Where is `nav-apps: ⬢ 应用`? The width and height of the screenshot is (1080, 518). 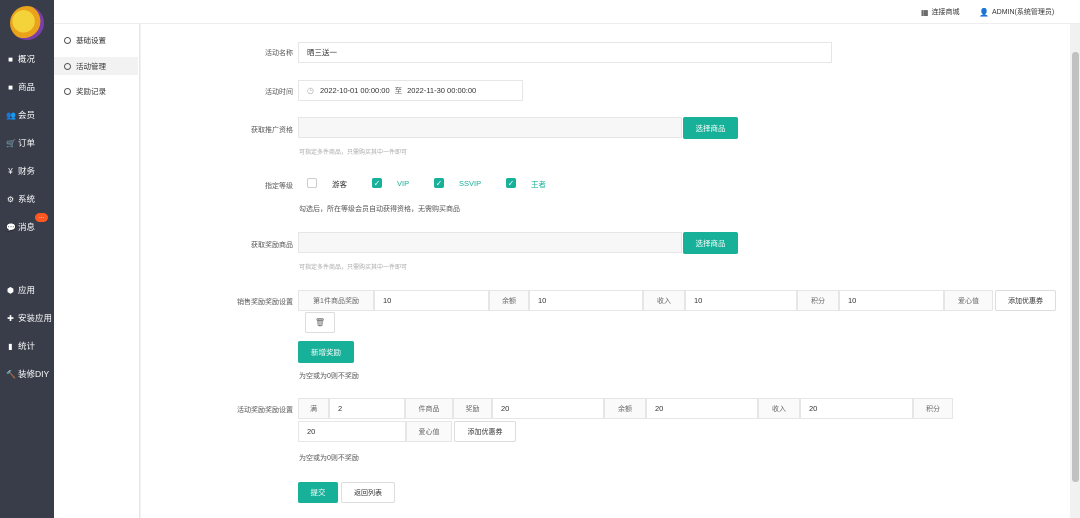
nav-apps: ⬢ 应用 is located at coordinates (27, 290).